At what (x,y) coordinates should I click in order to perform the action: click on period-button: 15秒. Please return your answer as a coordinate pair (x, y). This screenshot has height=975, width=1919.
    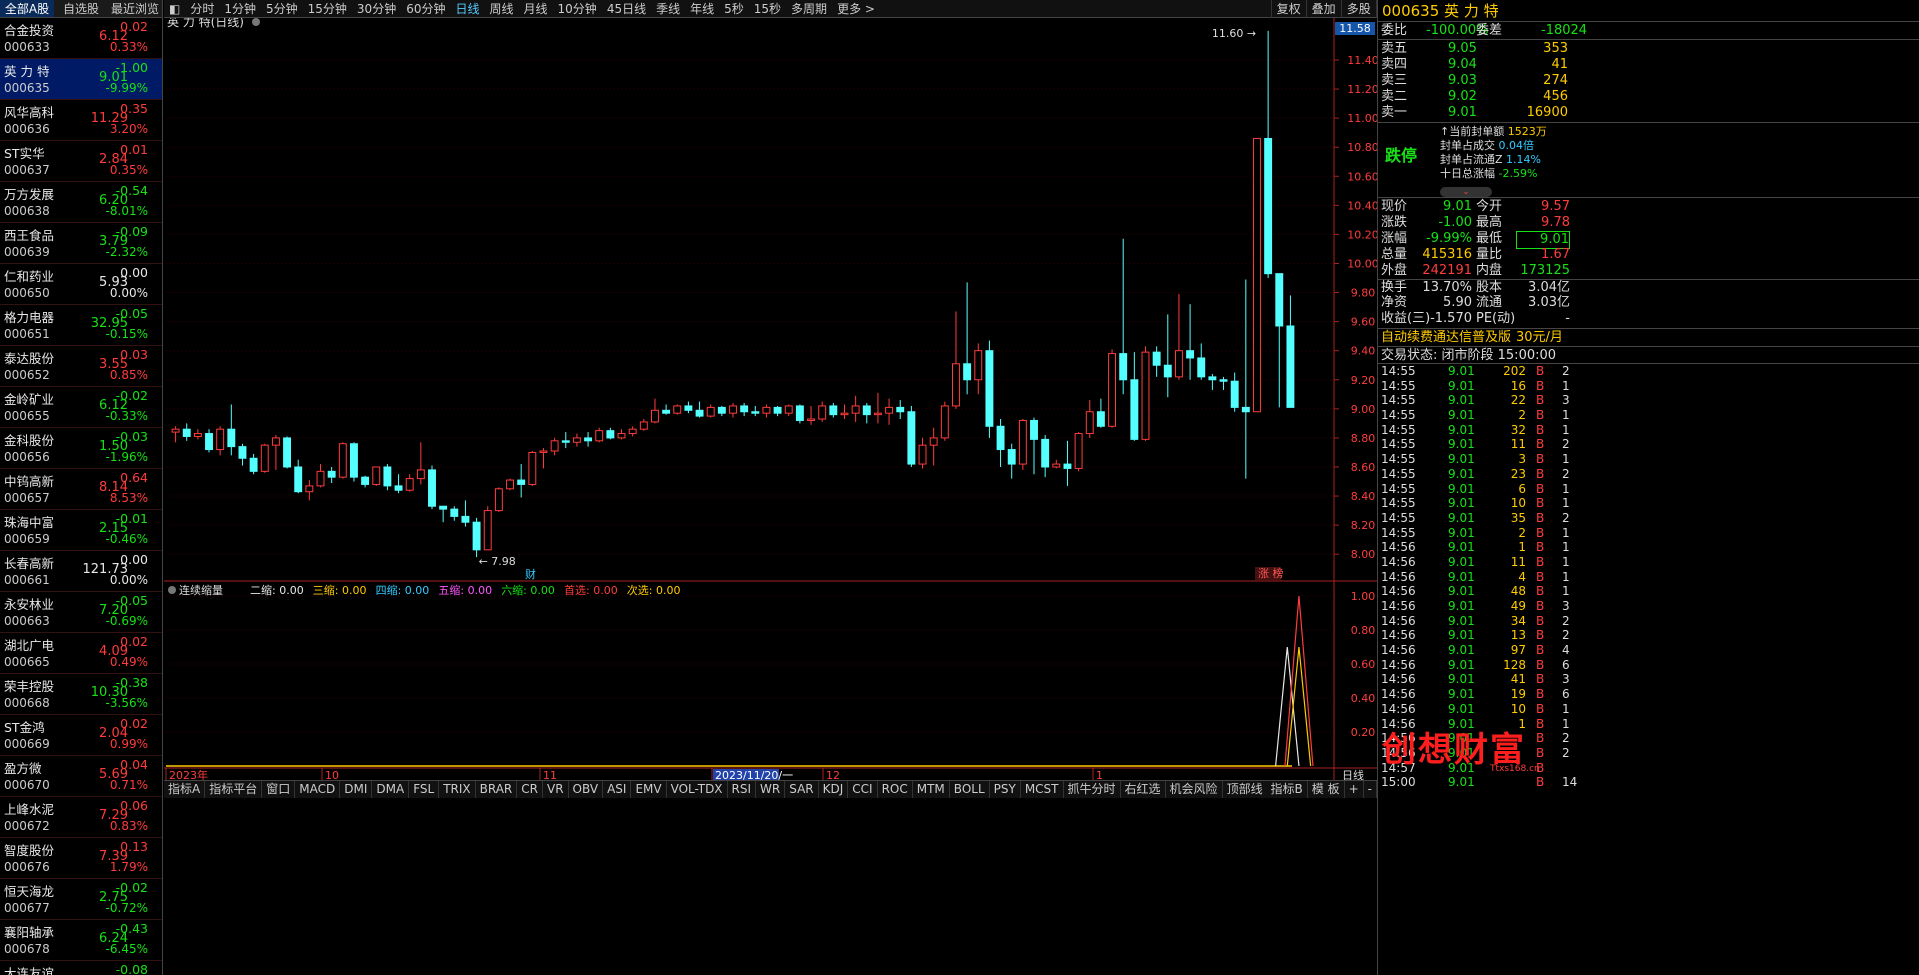
    Looking at the image, I should click on (767, 9).